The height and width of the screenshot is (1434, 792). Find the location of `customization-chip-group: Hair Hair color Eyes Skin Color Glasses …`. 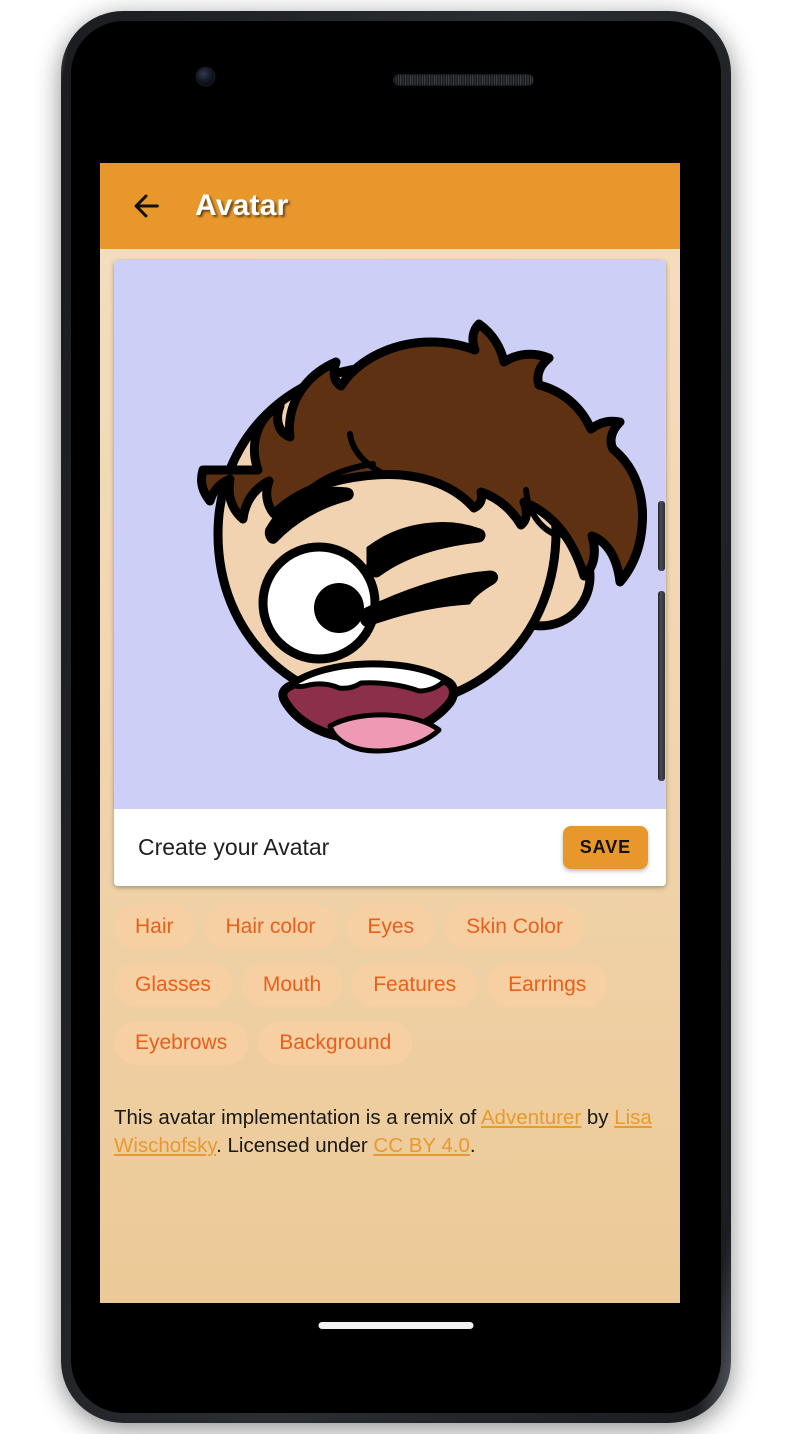

customization-chip-group: Hair Hair color Eyes Skin Color Glasses … is located at coordinates (392, 985).